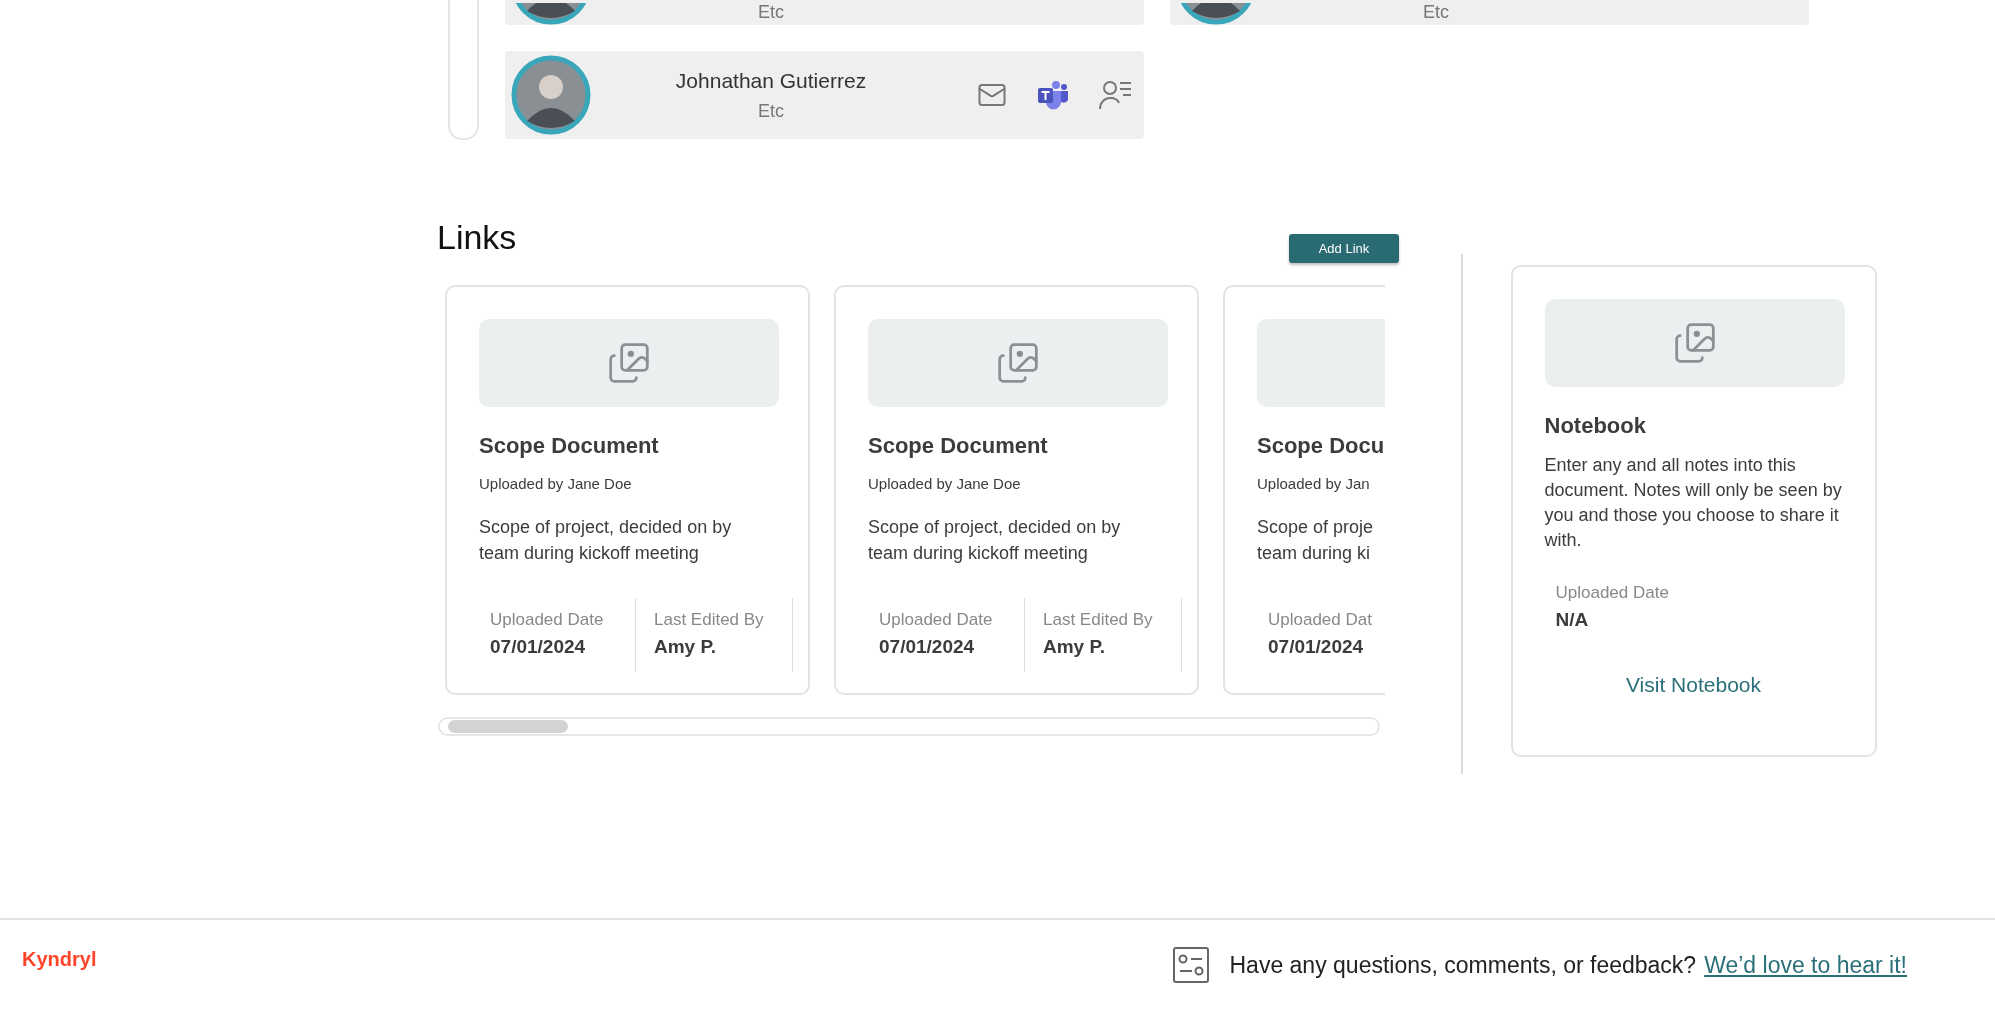  I want to click on card-title: Notebook, so click(1595, 426).